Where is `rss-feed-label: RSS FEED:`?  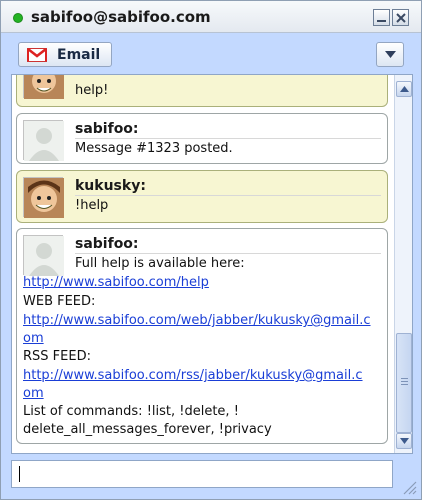 rss-feed-label: RSS FEED: is located at coordinates (57, 356).